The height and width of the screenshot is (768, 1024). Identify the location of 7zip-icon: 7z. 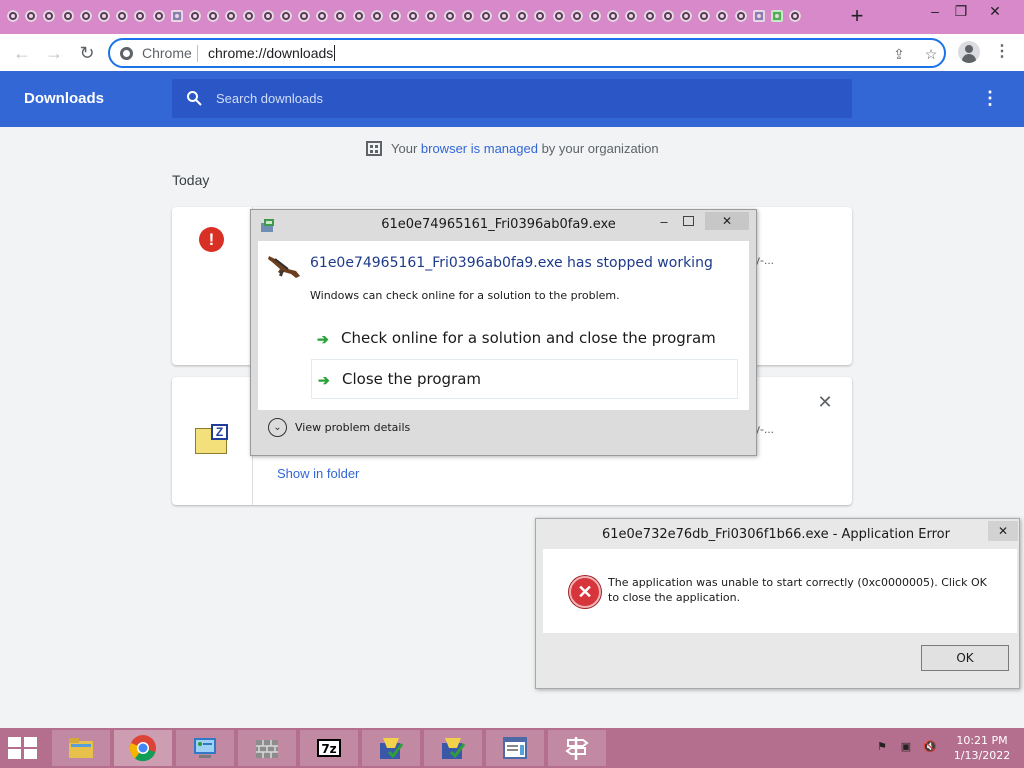
(329, 748).